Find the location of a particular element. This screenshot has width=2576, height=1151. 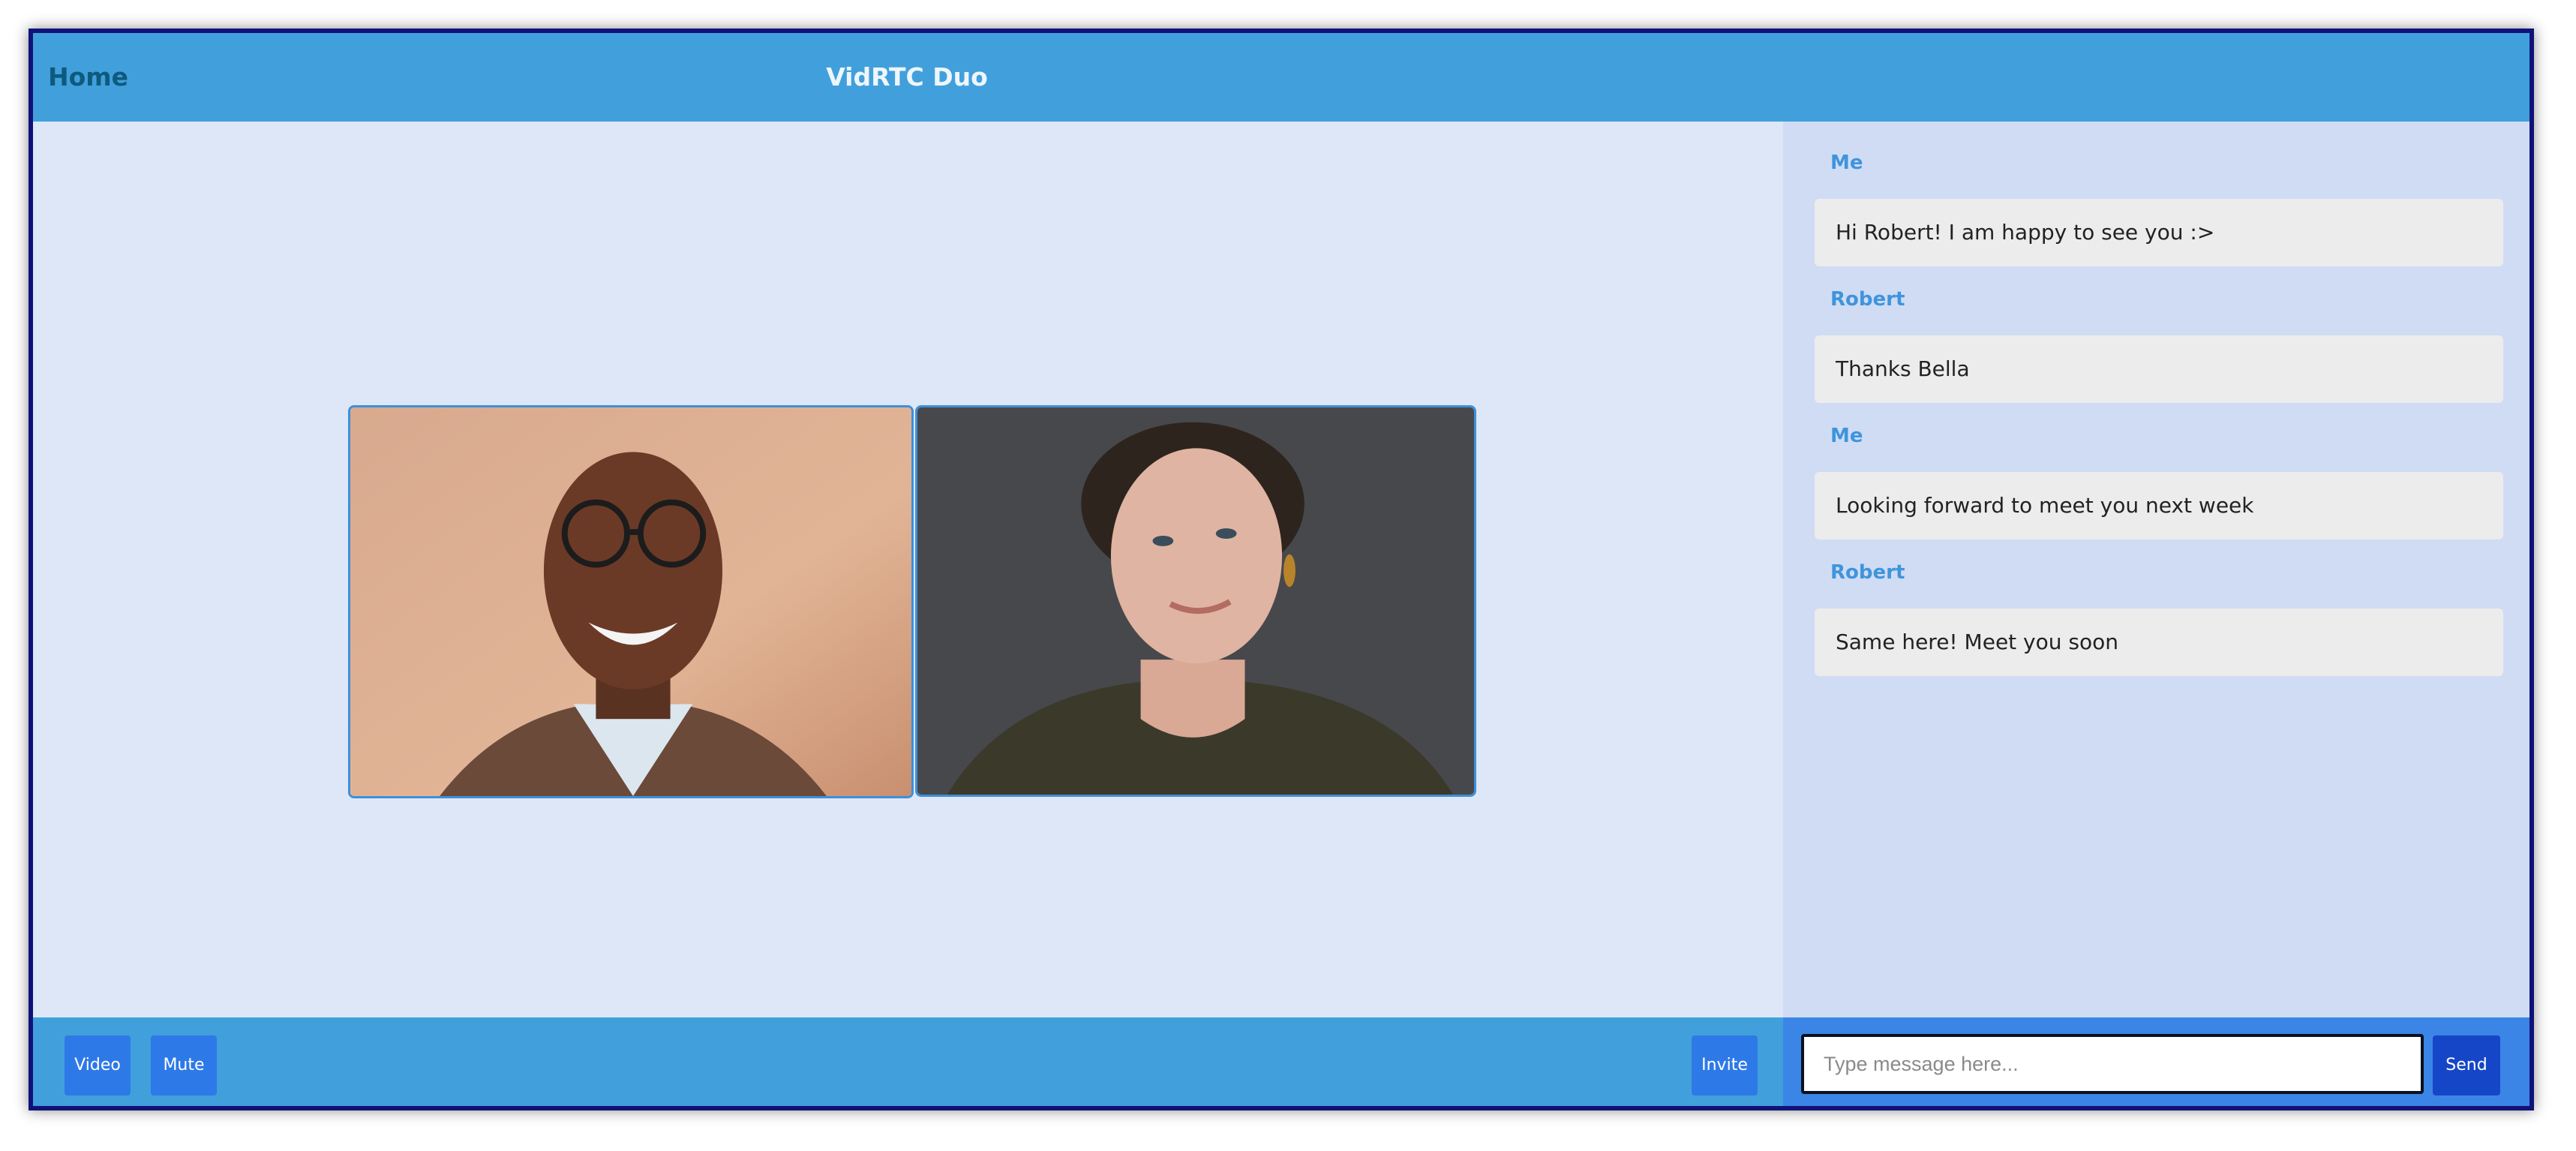

message-bubble: Same here! Meet you soon is located at coordinates (2159, 642).